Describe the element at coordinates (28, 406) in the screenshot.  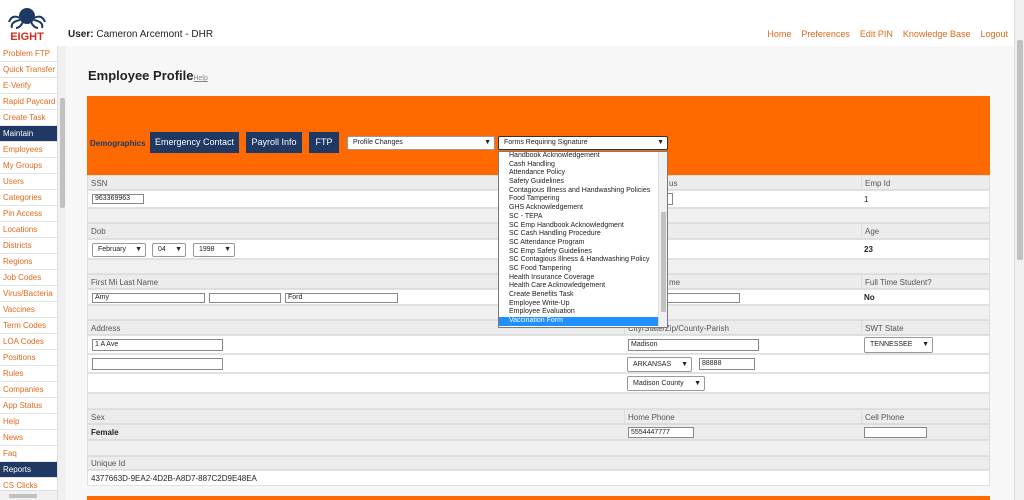
I see `sidebar-item-app-status: App Status` at that location.